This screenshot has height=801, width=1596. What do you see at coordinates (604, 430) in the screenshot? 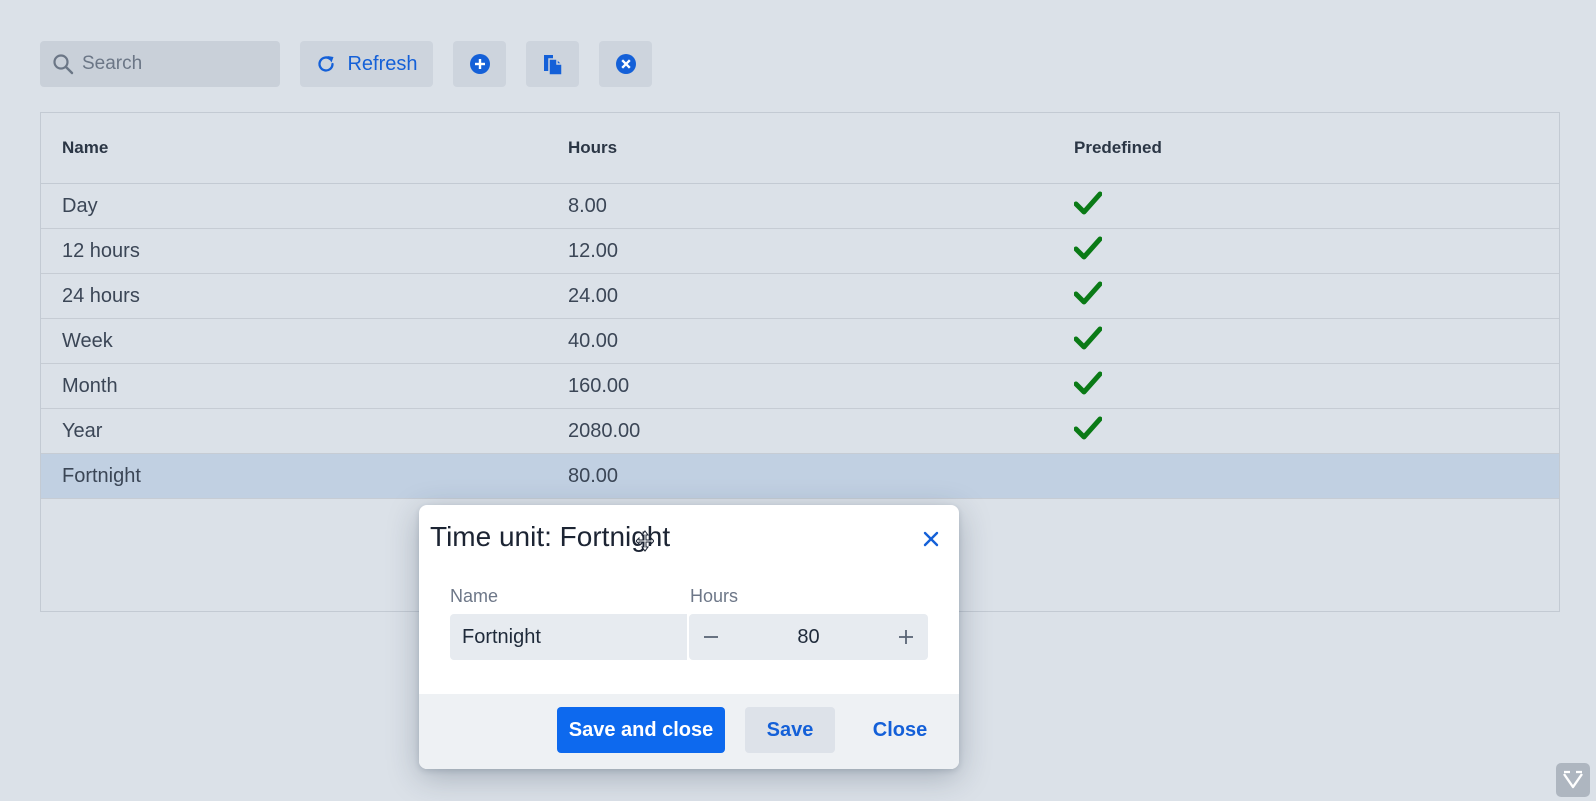
I see `cell-hours: 2080.00` at bounding box center [604, 430].